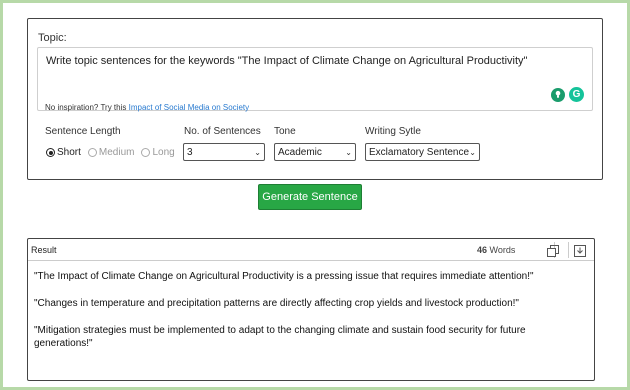  I want to click on lightbulb-icon, so click(558, 94).